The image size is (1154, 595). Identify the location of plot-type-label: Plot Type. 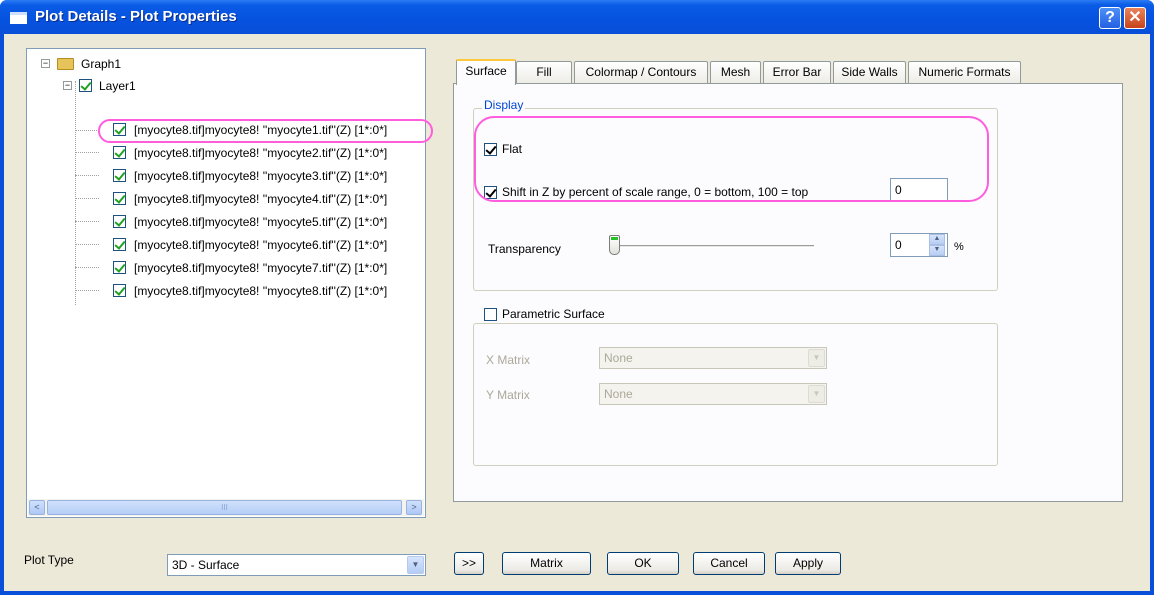
(49, 560).